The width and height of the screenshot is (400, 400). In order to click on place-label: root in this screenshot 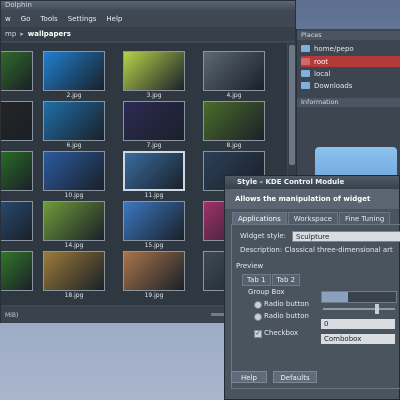, I will do `click(321, 61)`.